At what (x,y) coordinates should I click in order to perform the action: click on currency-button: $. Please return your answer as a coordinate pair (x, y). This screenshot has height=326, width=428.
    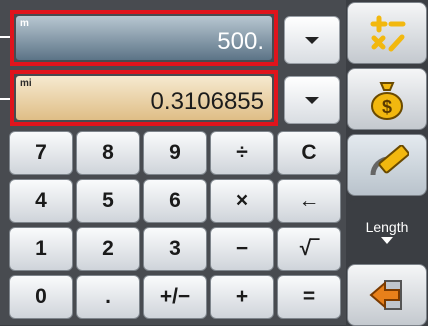
    Looking at the image, I should click on (387, 99).